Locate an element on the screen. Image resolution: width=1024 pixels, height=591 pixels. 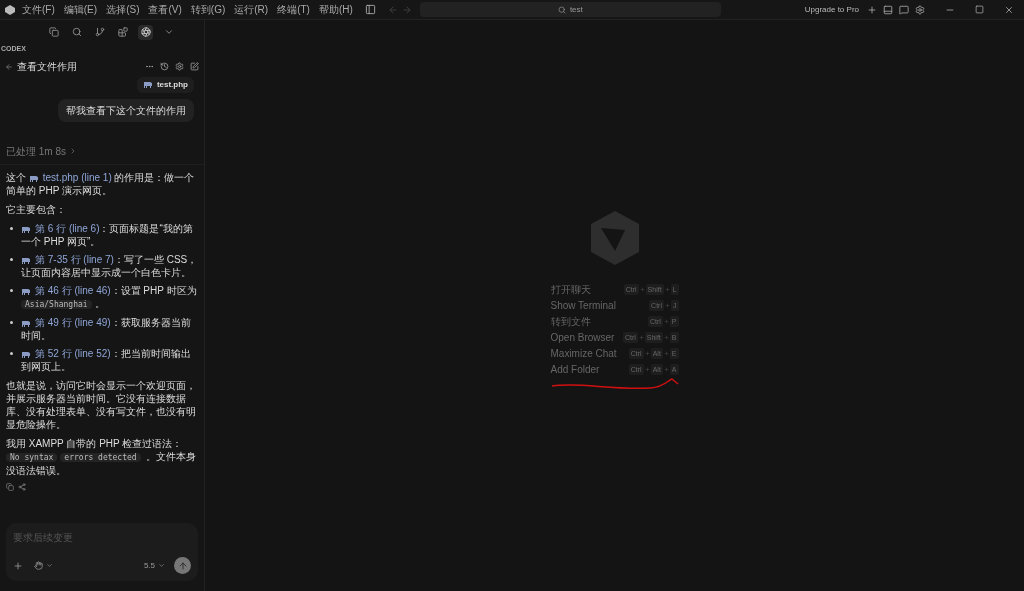
shortcut-label: 打开聊天 is located at coordinates (570, 289).